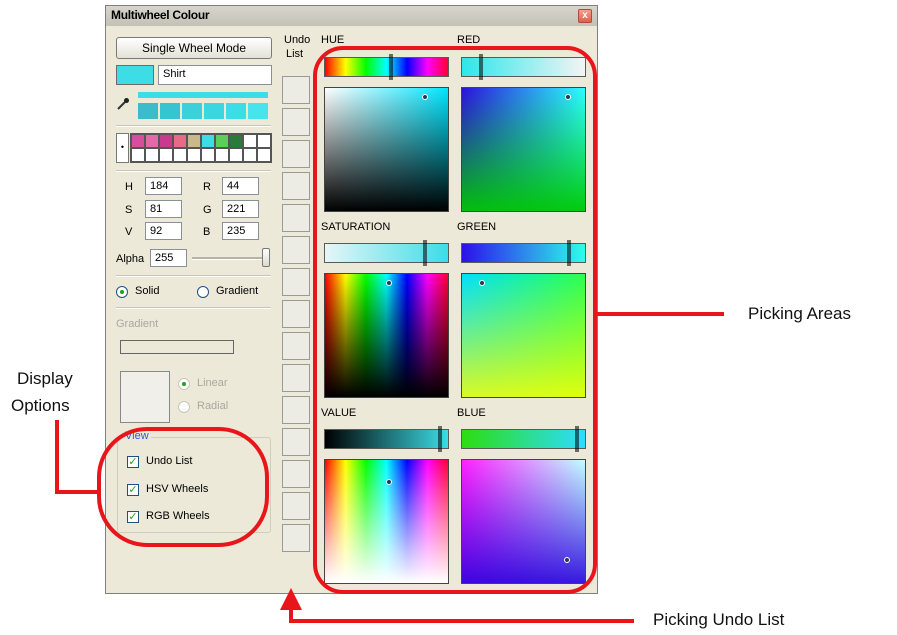 This screenshot has height=635, width=897. What do you see at coordinates (203, 111) in the screenshot?
I see `colour-variants` at bounding box center [203, 111].